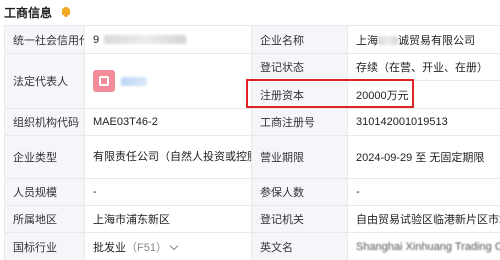 This screenshot has height=260, width=500. What do you see at coordinates (44, 219) in the screenshot?
I see `region-label: 所属地区` at bounding box center [44, 219].